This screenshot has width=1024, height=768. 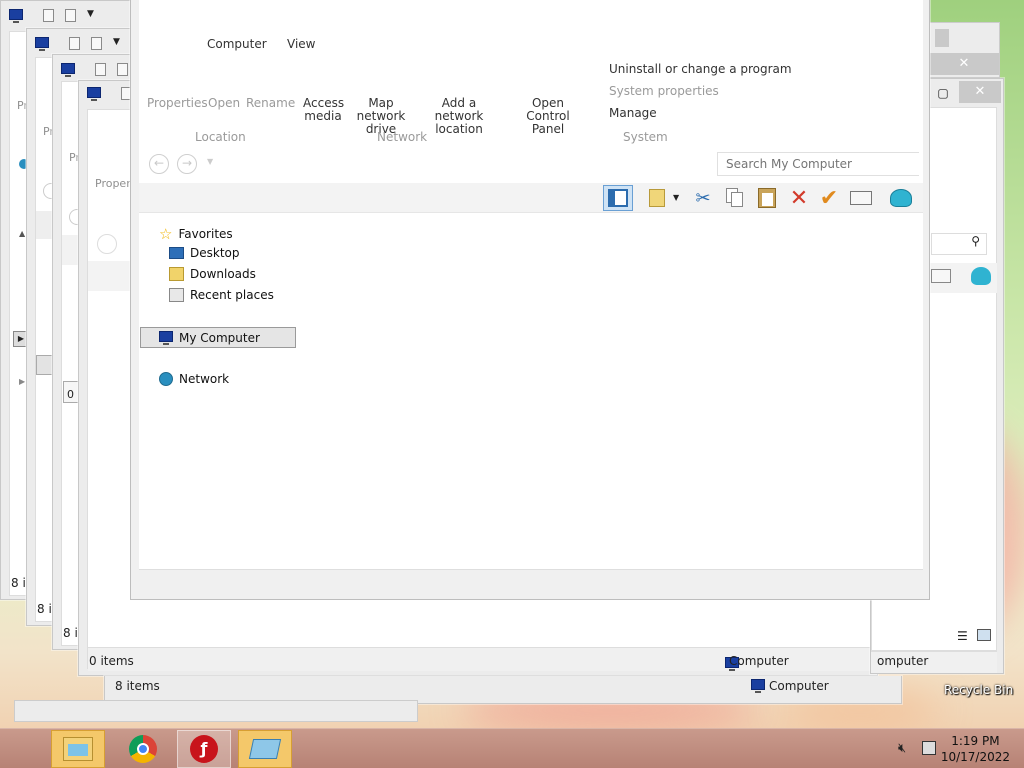 I want to click on clock-time: 1:19 PM, so click(x=975, y=741).